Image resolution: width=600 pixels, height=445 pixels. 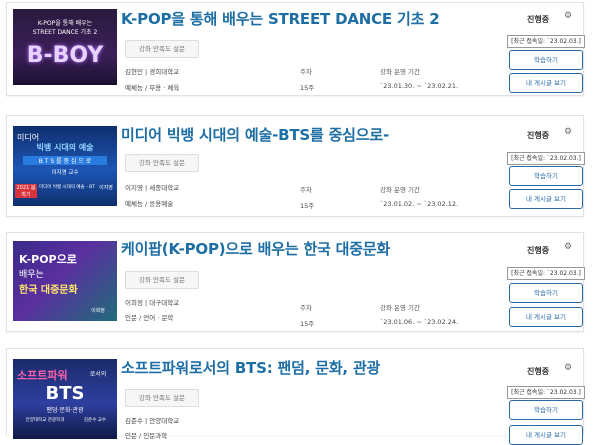 I want to click on thumbnail-caption: 배우는, so click(x=31, y=275).